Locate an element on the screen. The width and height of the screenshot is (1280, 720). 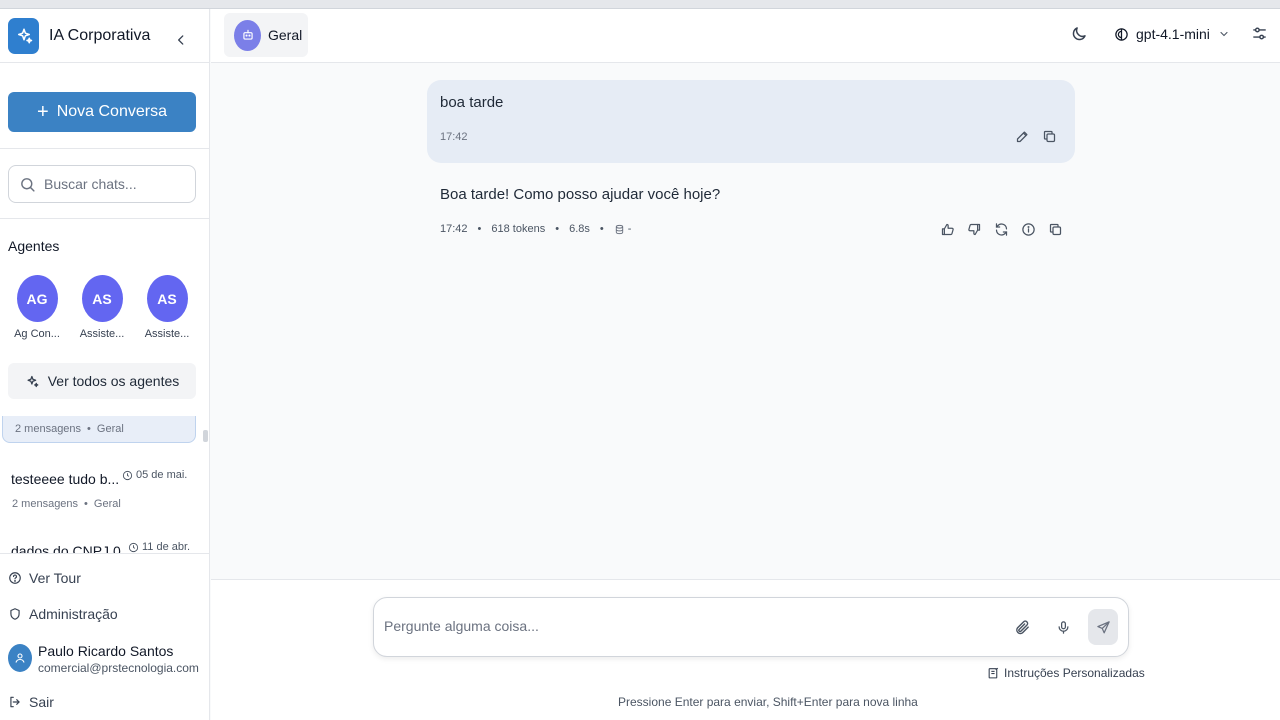
paperclip-icon is located at coordinates (1022, 630).